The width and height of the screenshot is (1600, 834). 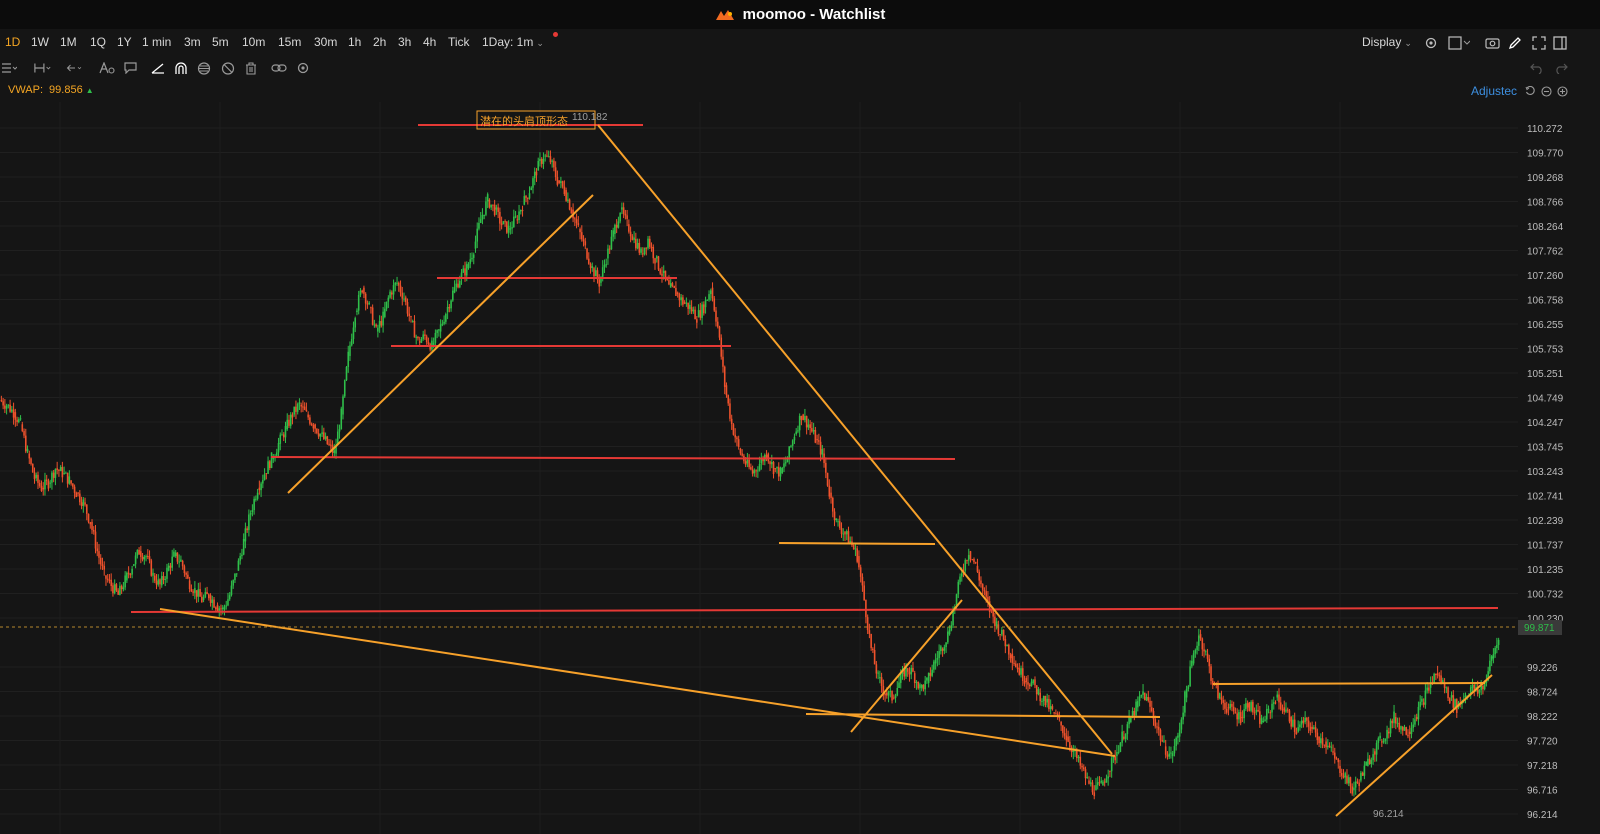 I want to click on undo-icon, so click(x=1537, y=68).